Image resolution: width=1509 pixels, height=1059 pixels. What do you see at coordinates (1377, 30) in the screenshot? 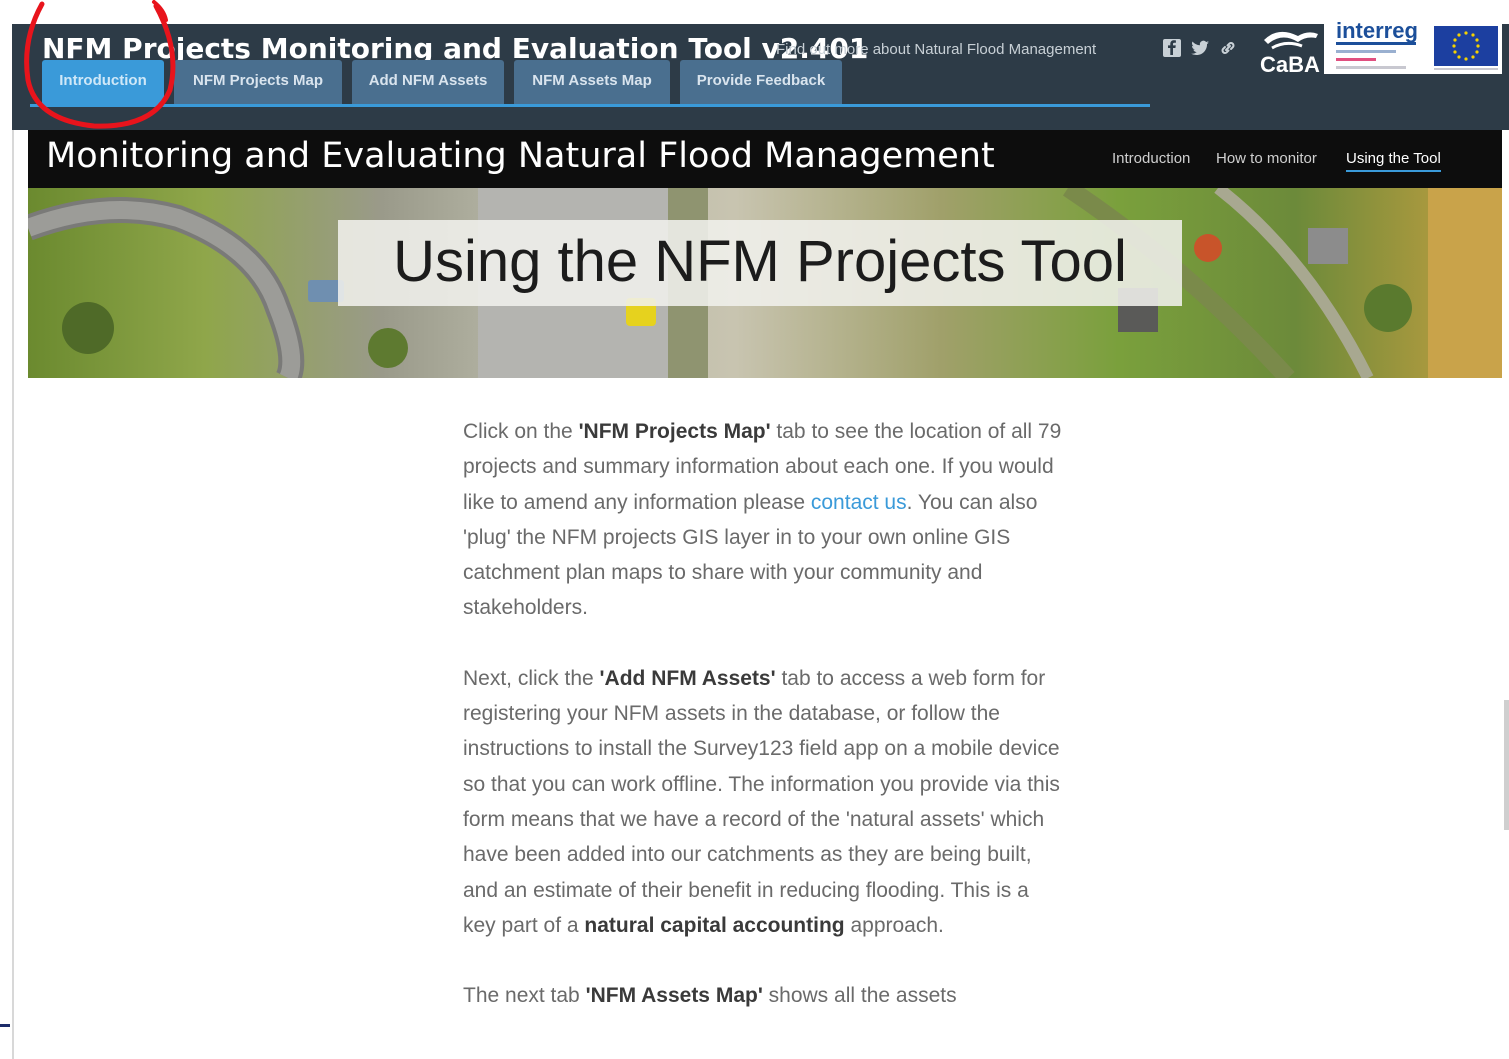
I see `interreg-logo-text: interreg` at bounding box center [1377, 30].